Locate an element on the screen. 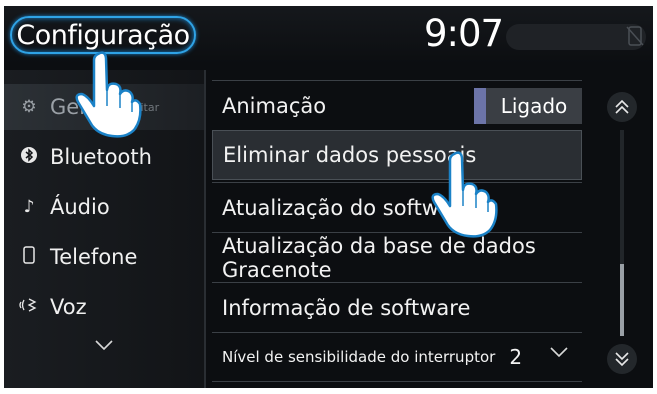 The width and height of the screenshot is (657, 394). scrollbar-thumb is located at coordinates (622, 300).